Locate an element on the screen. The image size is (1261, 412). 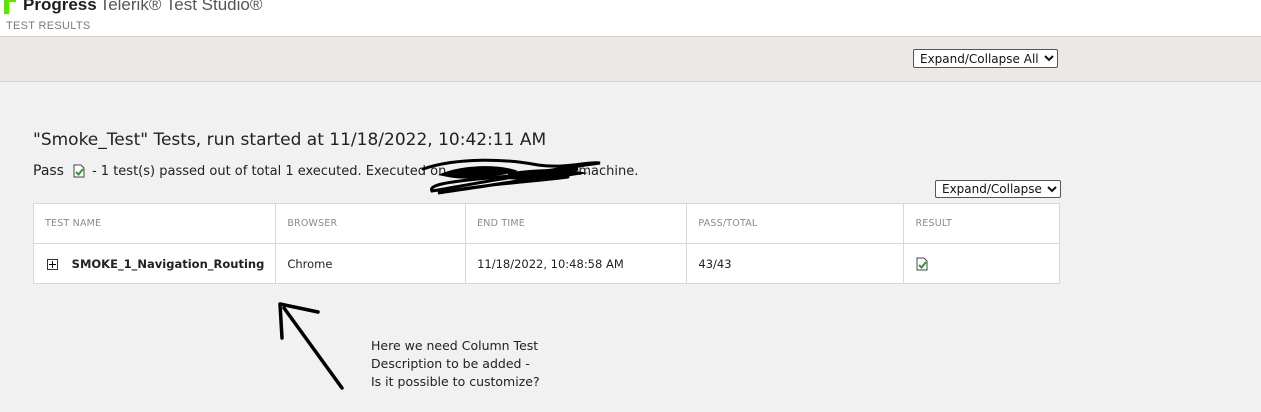
toolbar: Expand/Collapse All is located at coordinates (630, 59).